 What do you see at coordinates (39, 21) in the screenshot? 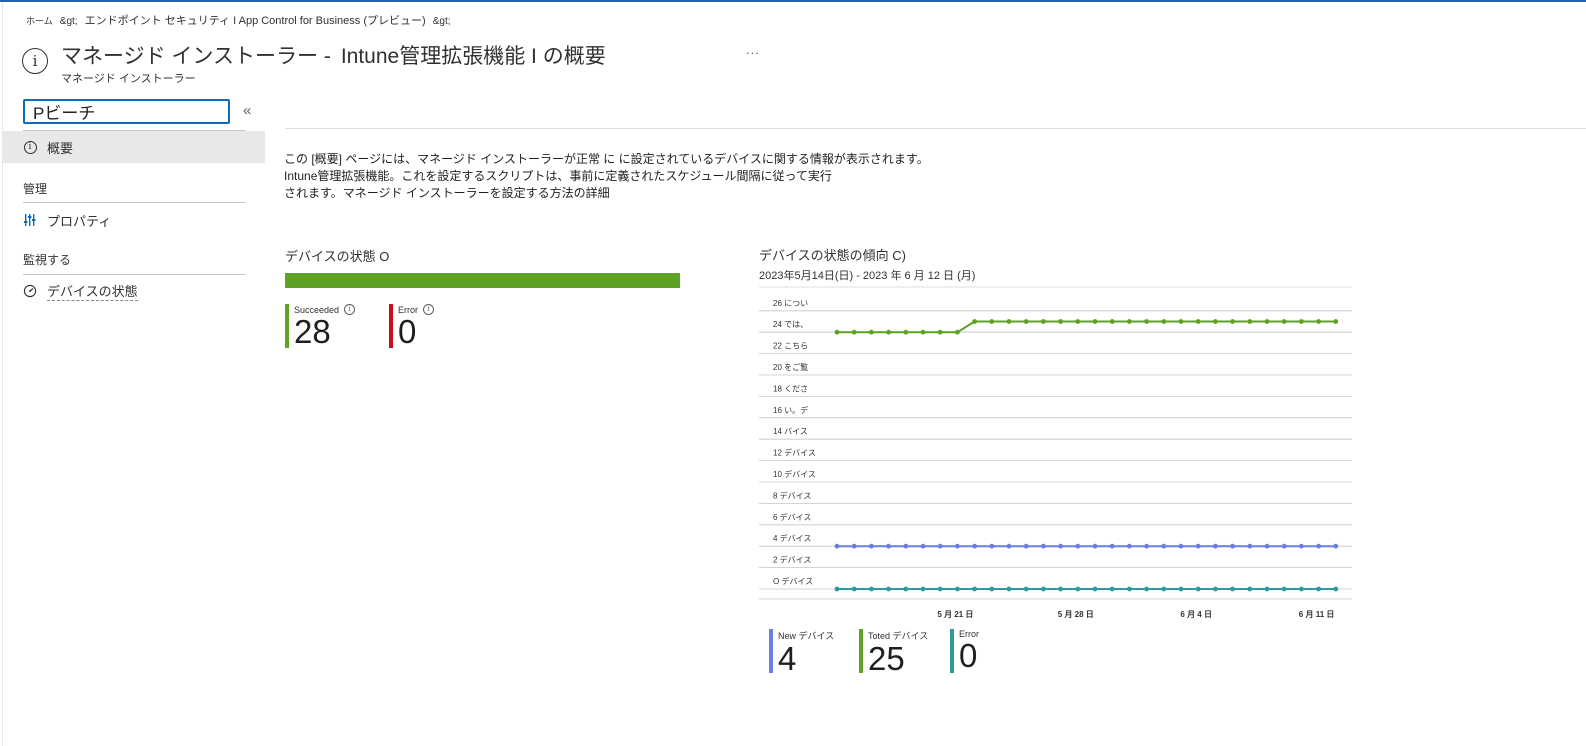
I see `breadcrumb-home: ホーム` at bounding box center [39, 21].